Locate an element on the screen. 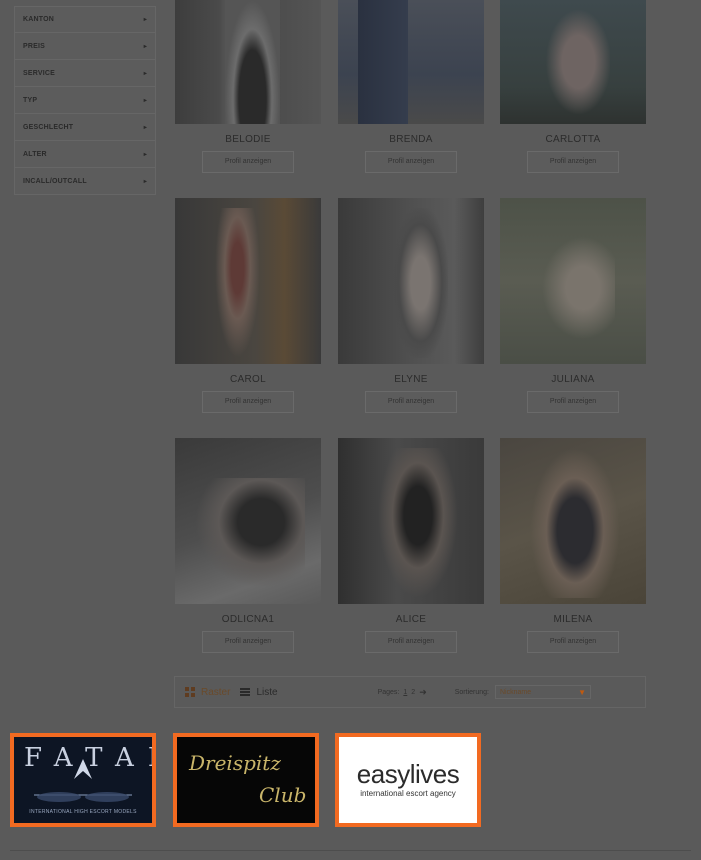  next-arrow-icon: ➜ is located at coordinates (423, 692).